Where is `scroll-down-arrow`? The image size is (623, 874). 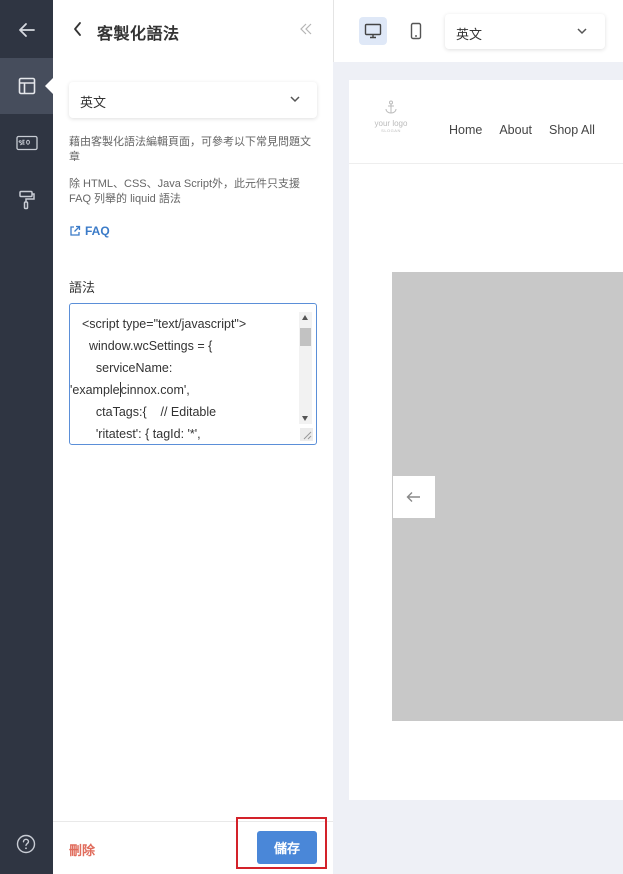
scroll-down-arrow is located at coordinates (305, 418).